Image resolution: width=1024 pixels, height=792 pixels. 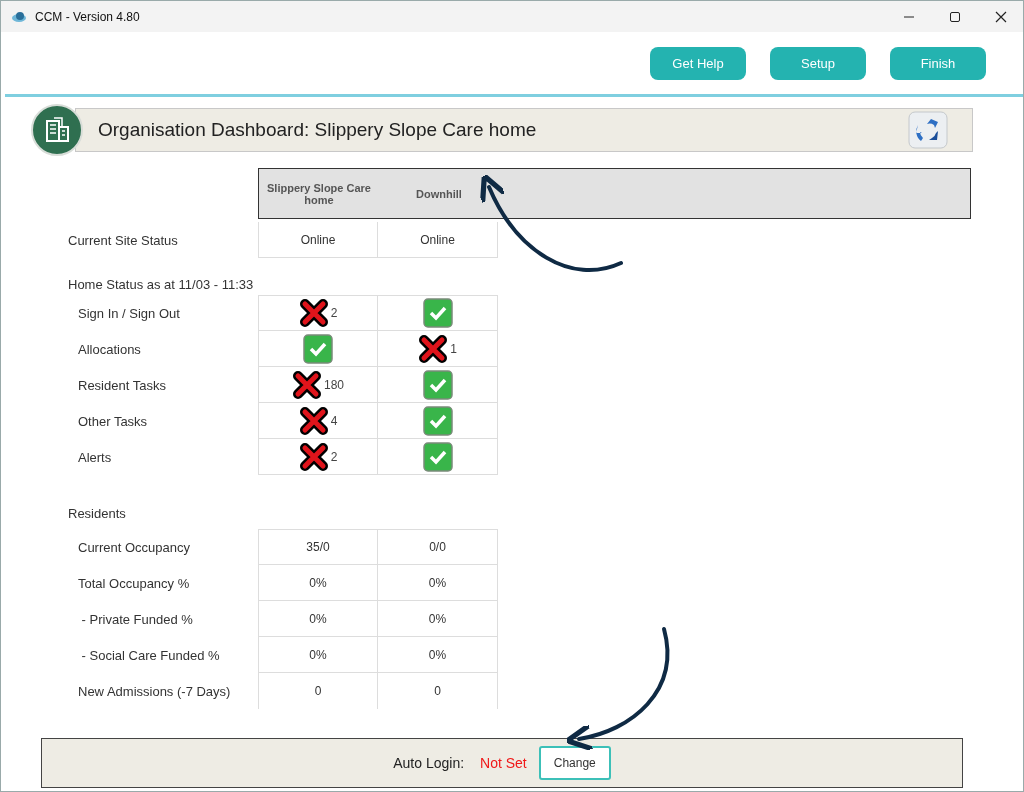 What do you see at coordinates (429, 763) in the screenshot?
I see `auto-login-label: Auto Login:` at bounding box center [429, 763].